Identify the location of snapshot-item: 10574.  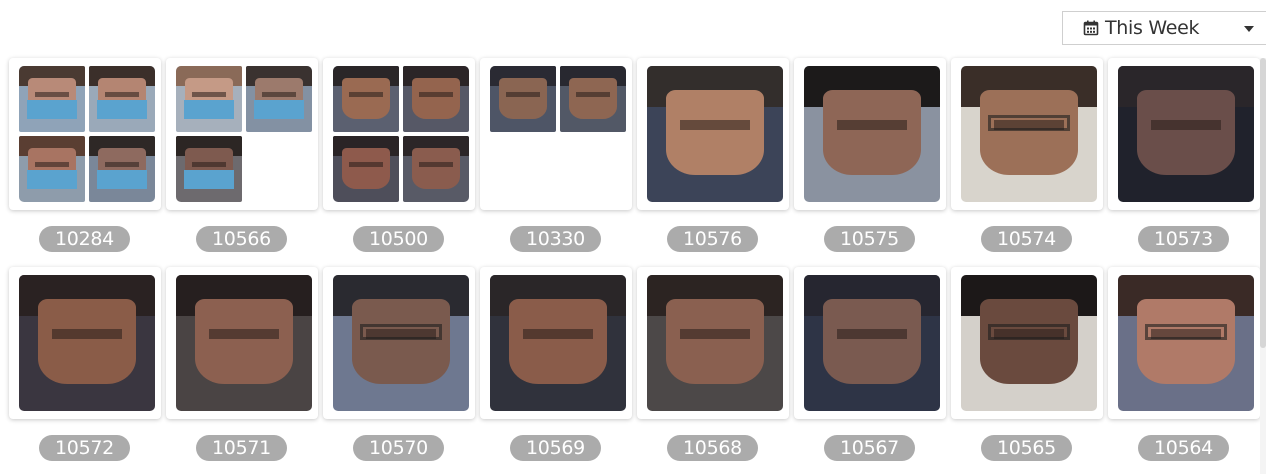
(1027, 162).